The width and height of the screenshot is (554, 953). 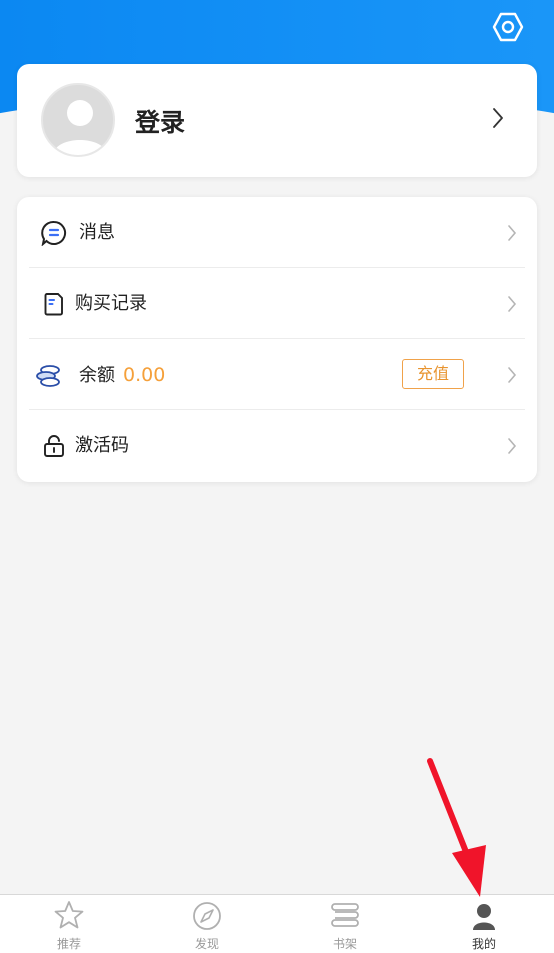 I want to click on menu-item-messages: 消息, so click(x=277, y=232).